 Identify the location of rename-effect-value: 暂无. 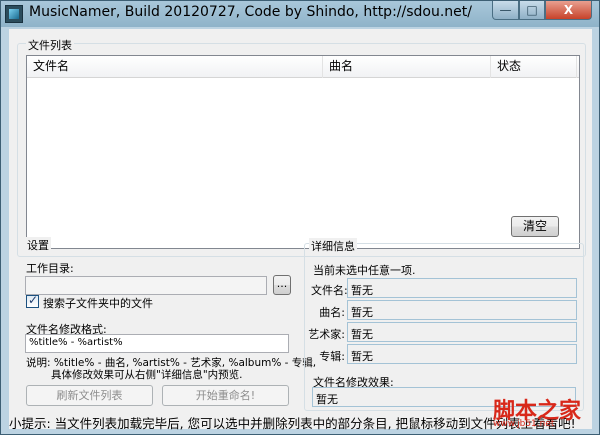
(327, 399).